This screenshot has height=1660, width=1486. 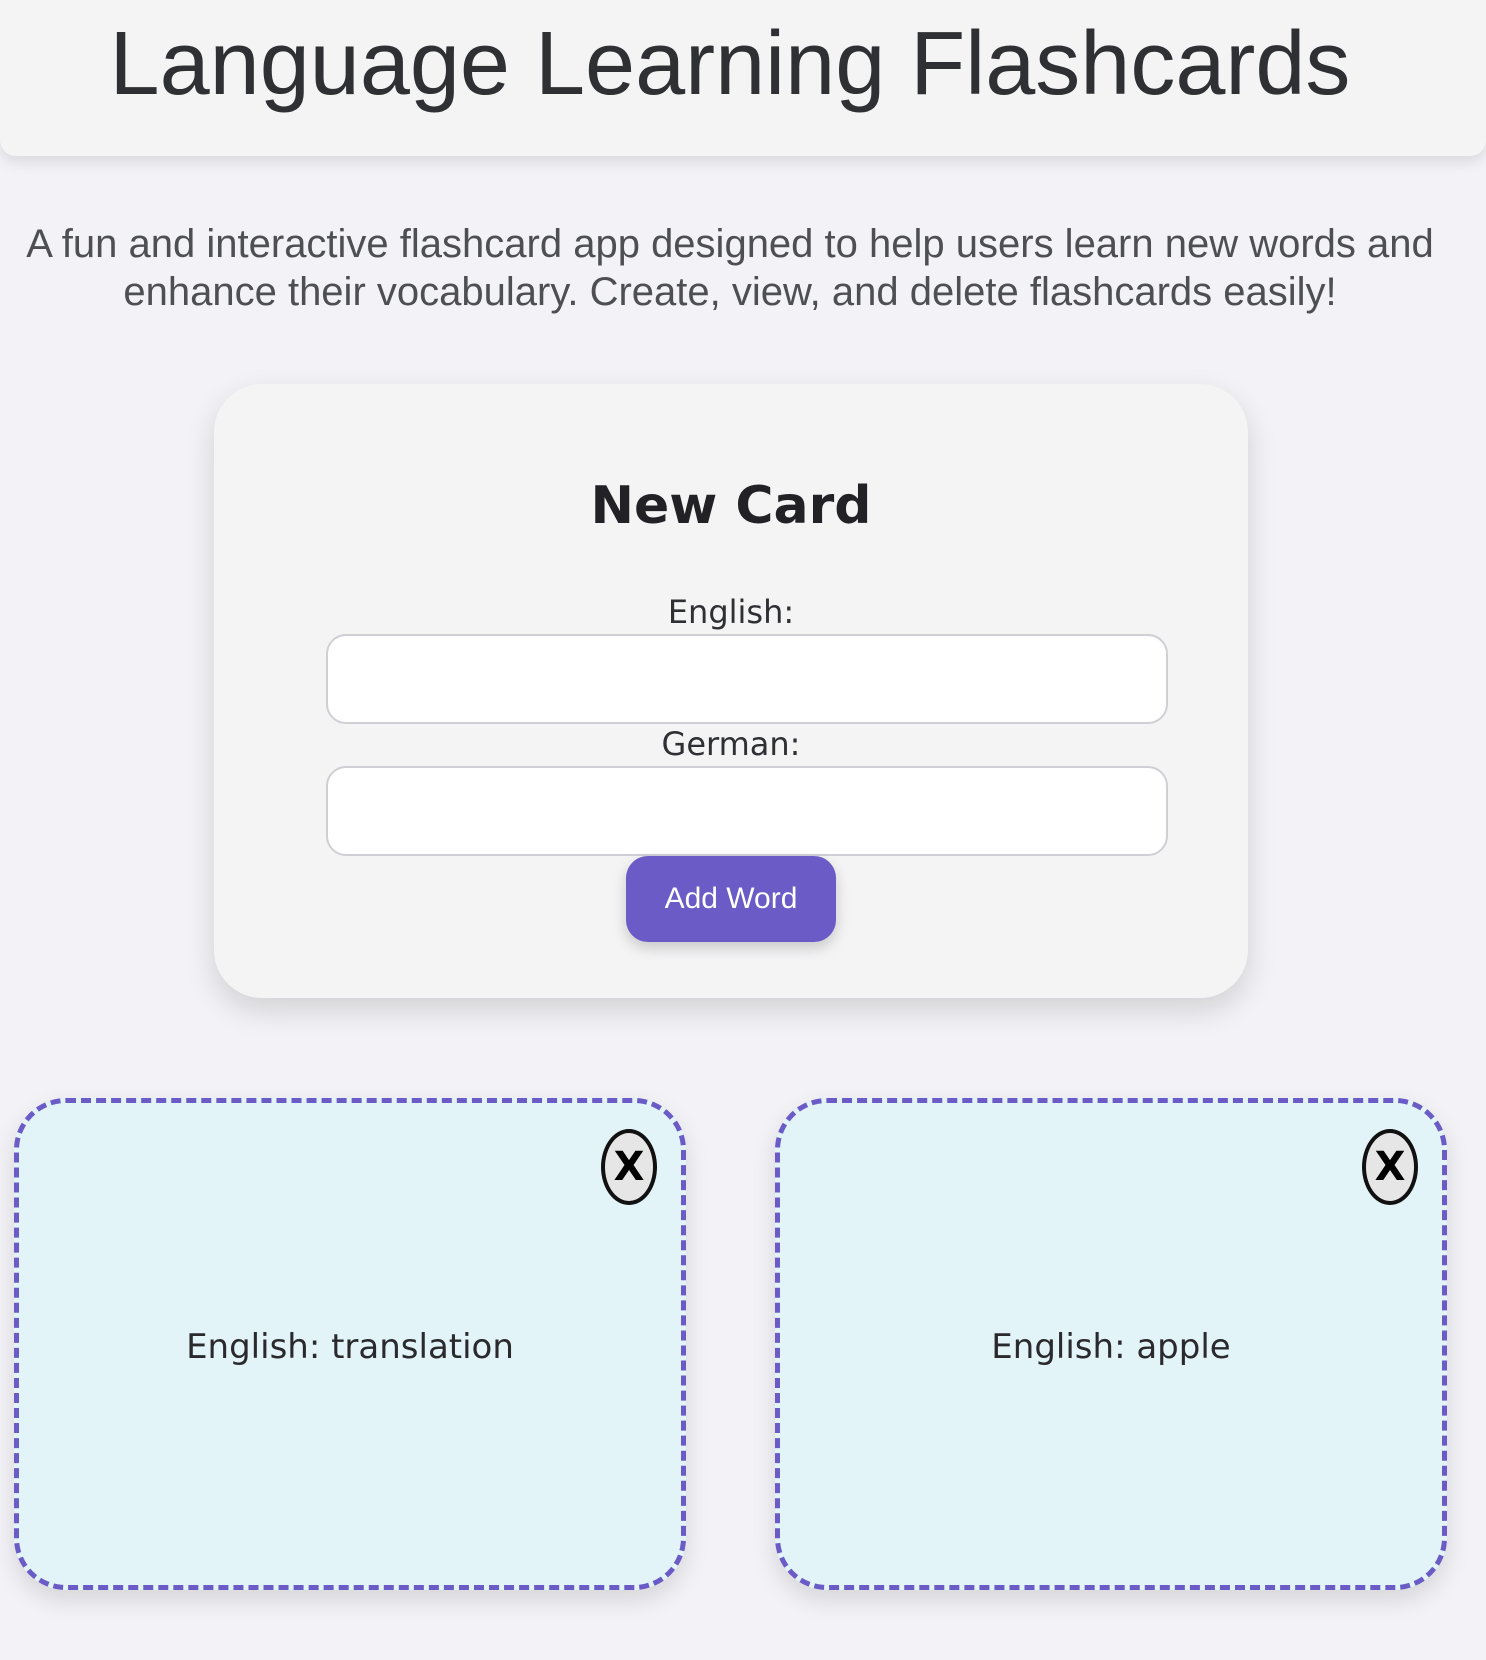 I want to click on new-card-title: New Card, so click(x=731, y=506).